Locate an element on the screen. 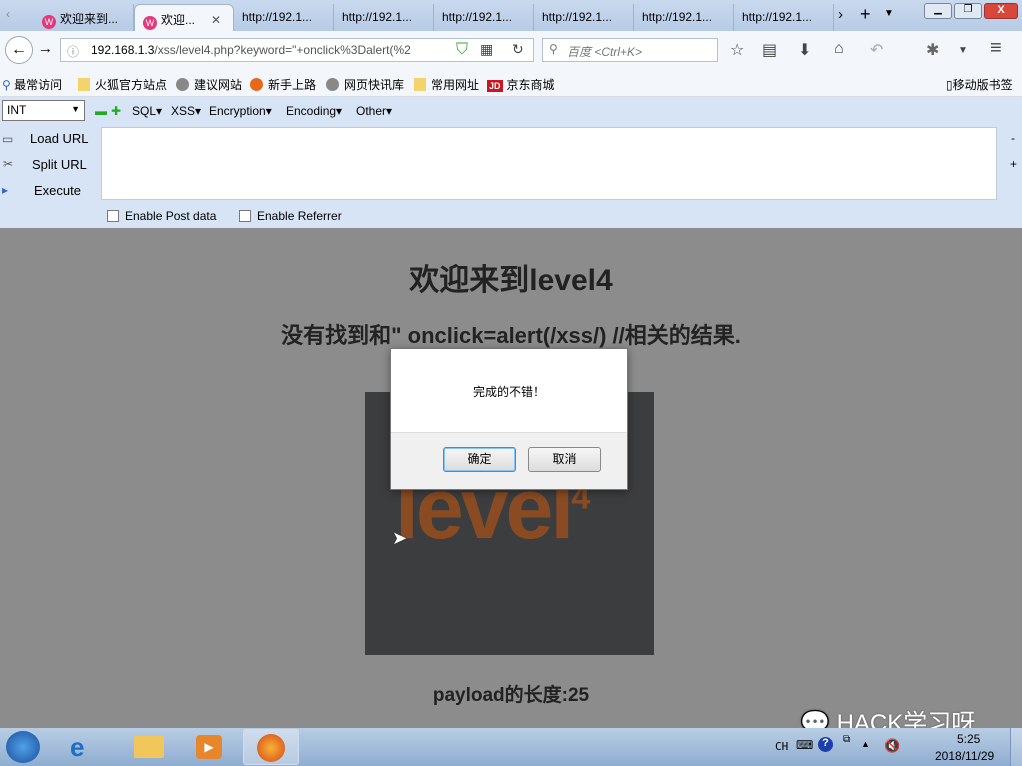 This screenshot has width=1022, height=766. media-player-icon: ▶ is located at coordinates (209, 747).